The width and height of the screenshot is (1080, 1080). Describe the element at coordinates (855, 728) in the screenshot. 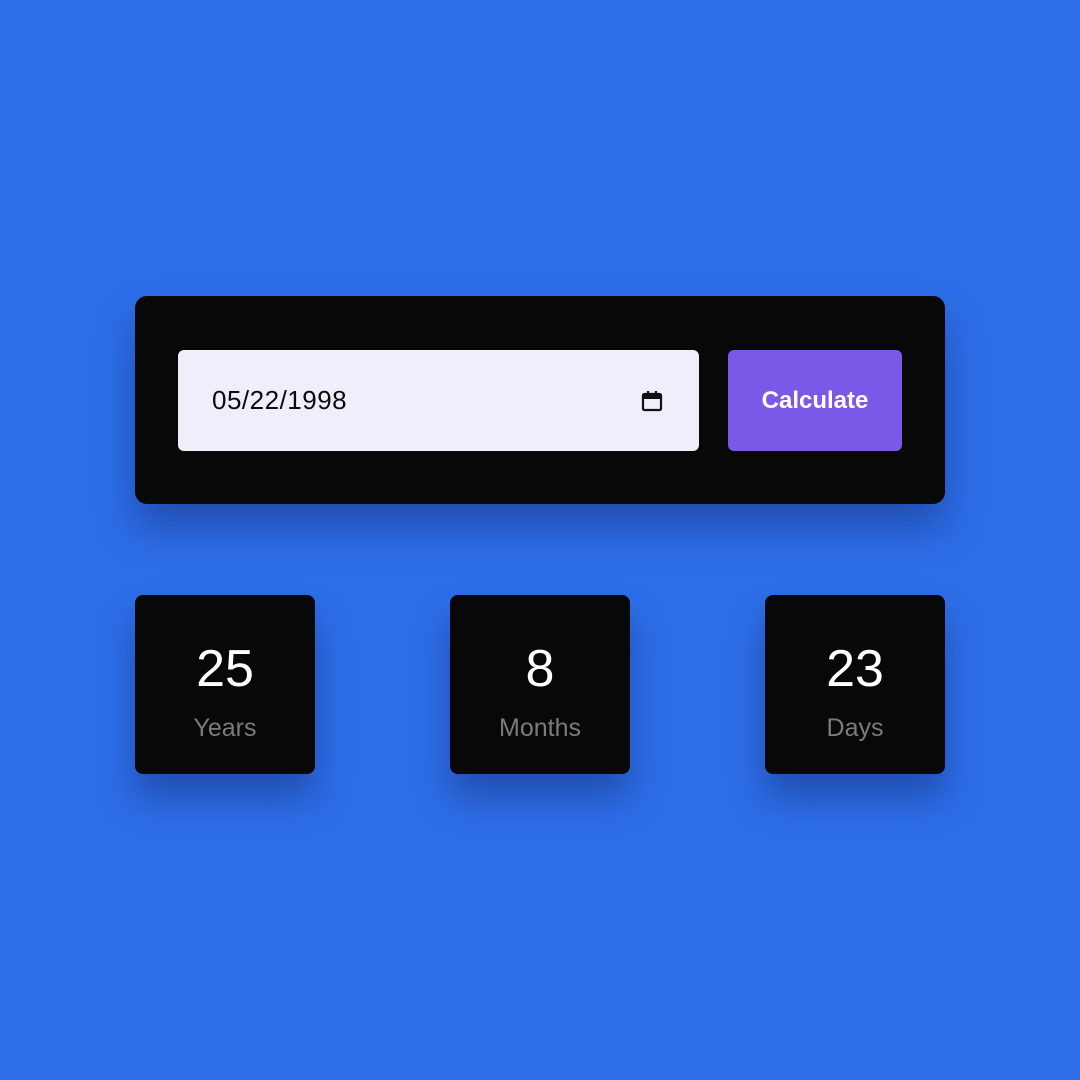

I see `days-label: Days` at that location.